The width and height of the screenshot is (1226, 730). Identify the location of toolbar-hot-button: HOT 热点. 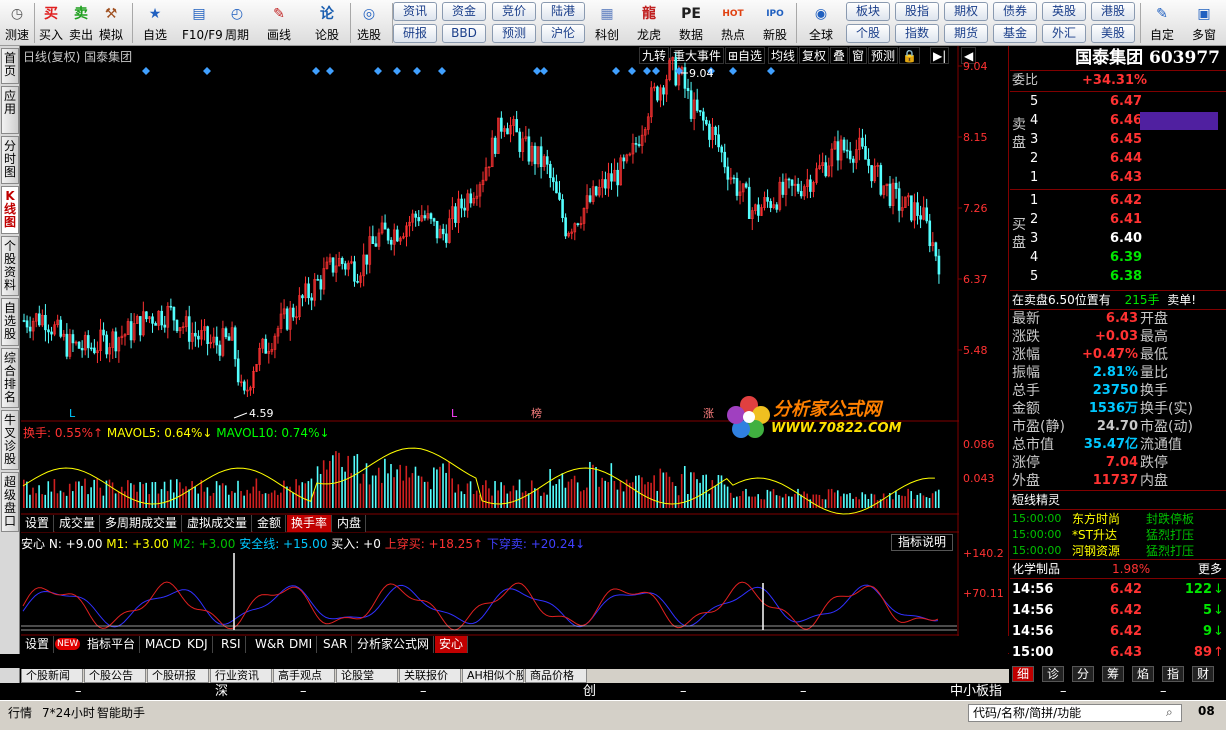
(733, 21).